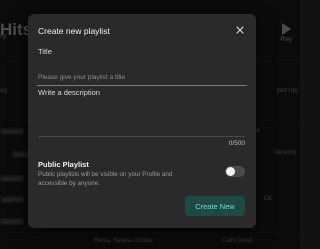  I want to click on close-icon, so click(240, 30).